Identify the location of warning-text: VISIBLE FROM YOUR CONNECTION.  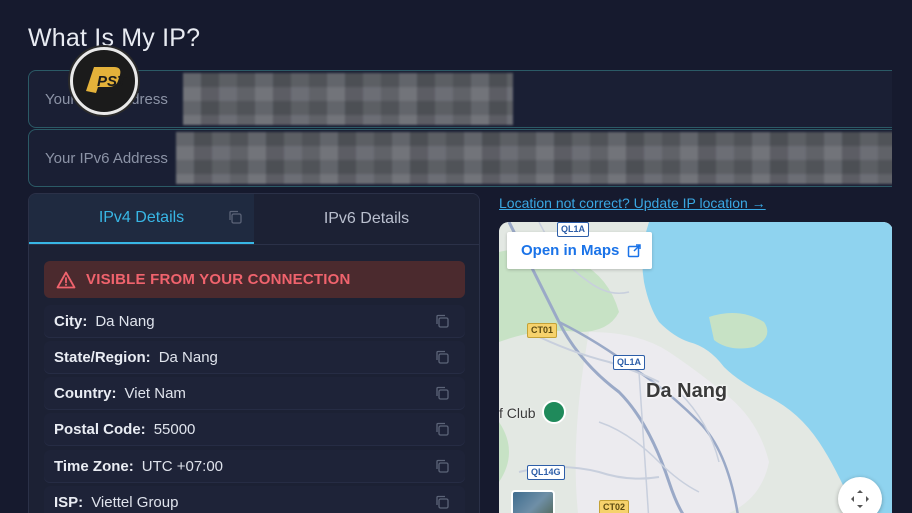
(218, 279).